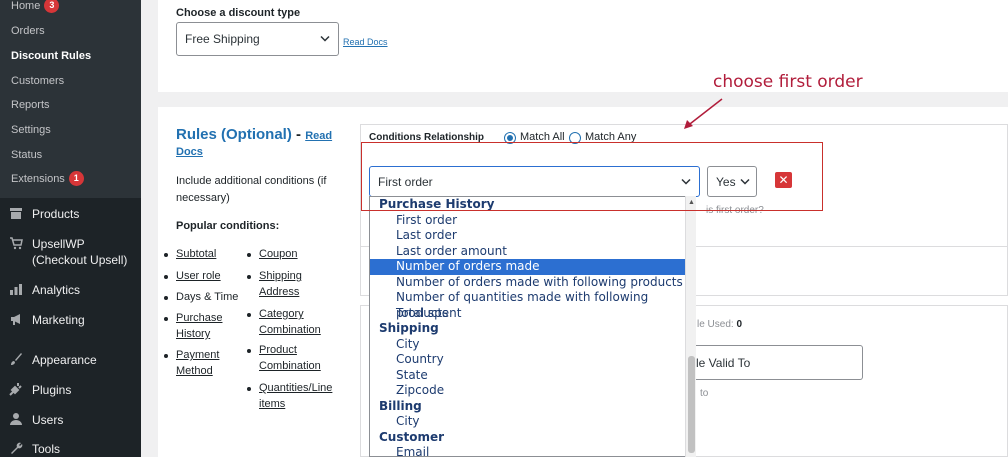 This screenshot has height=465, width=1008. I want to click on valid-to-hint: to, so click(704, 393).